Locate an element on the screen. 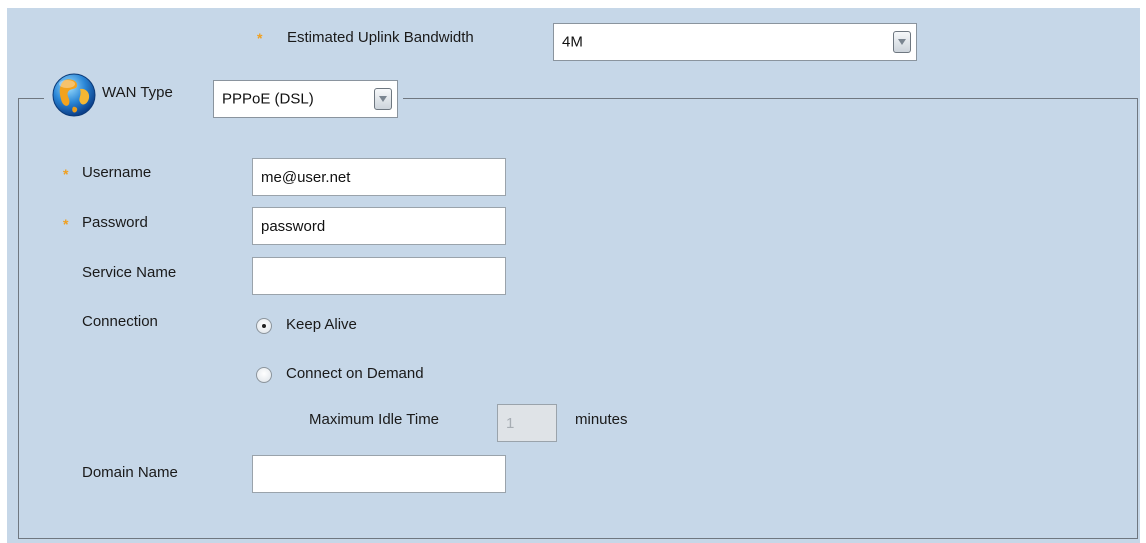 The height and width of the screenshot is (543, 1146). service-name-label: Service Name is located at coordinates (129, 272).